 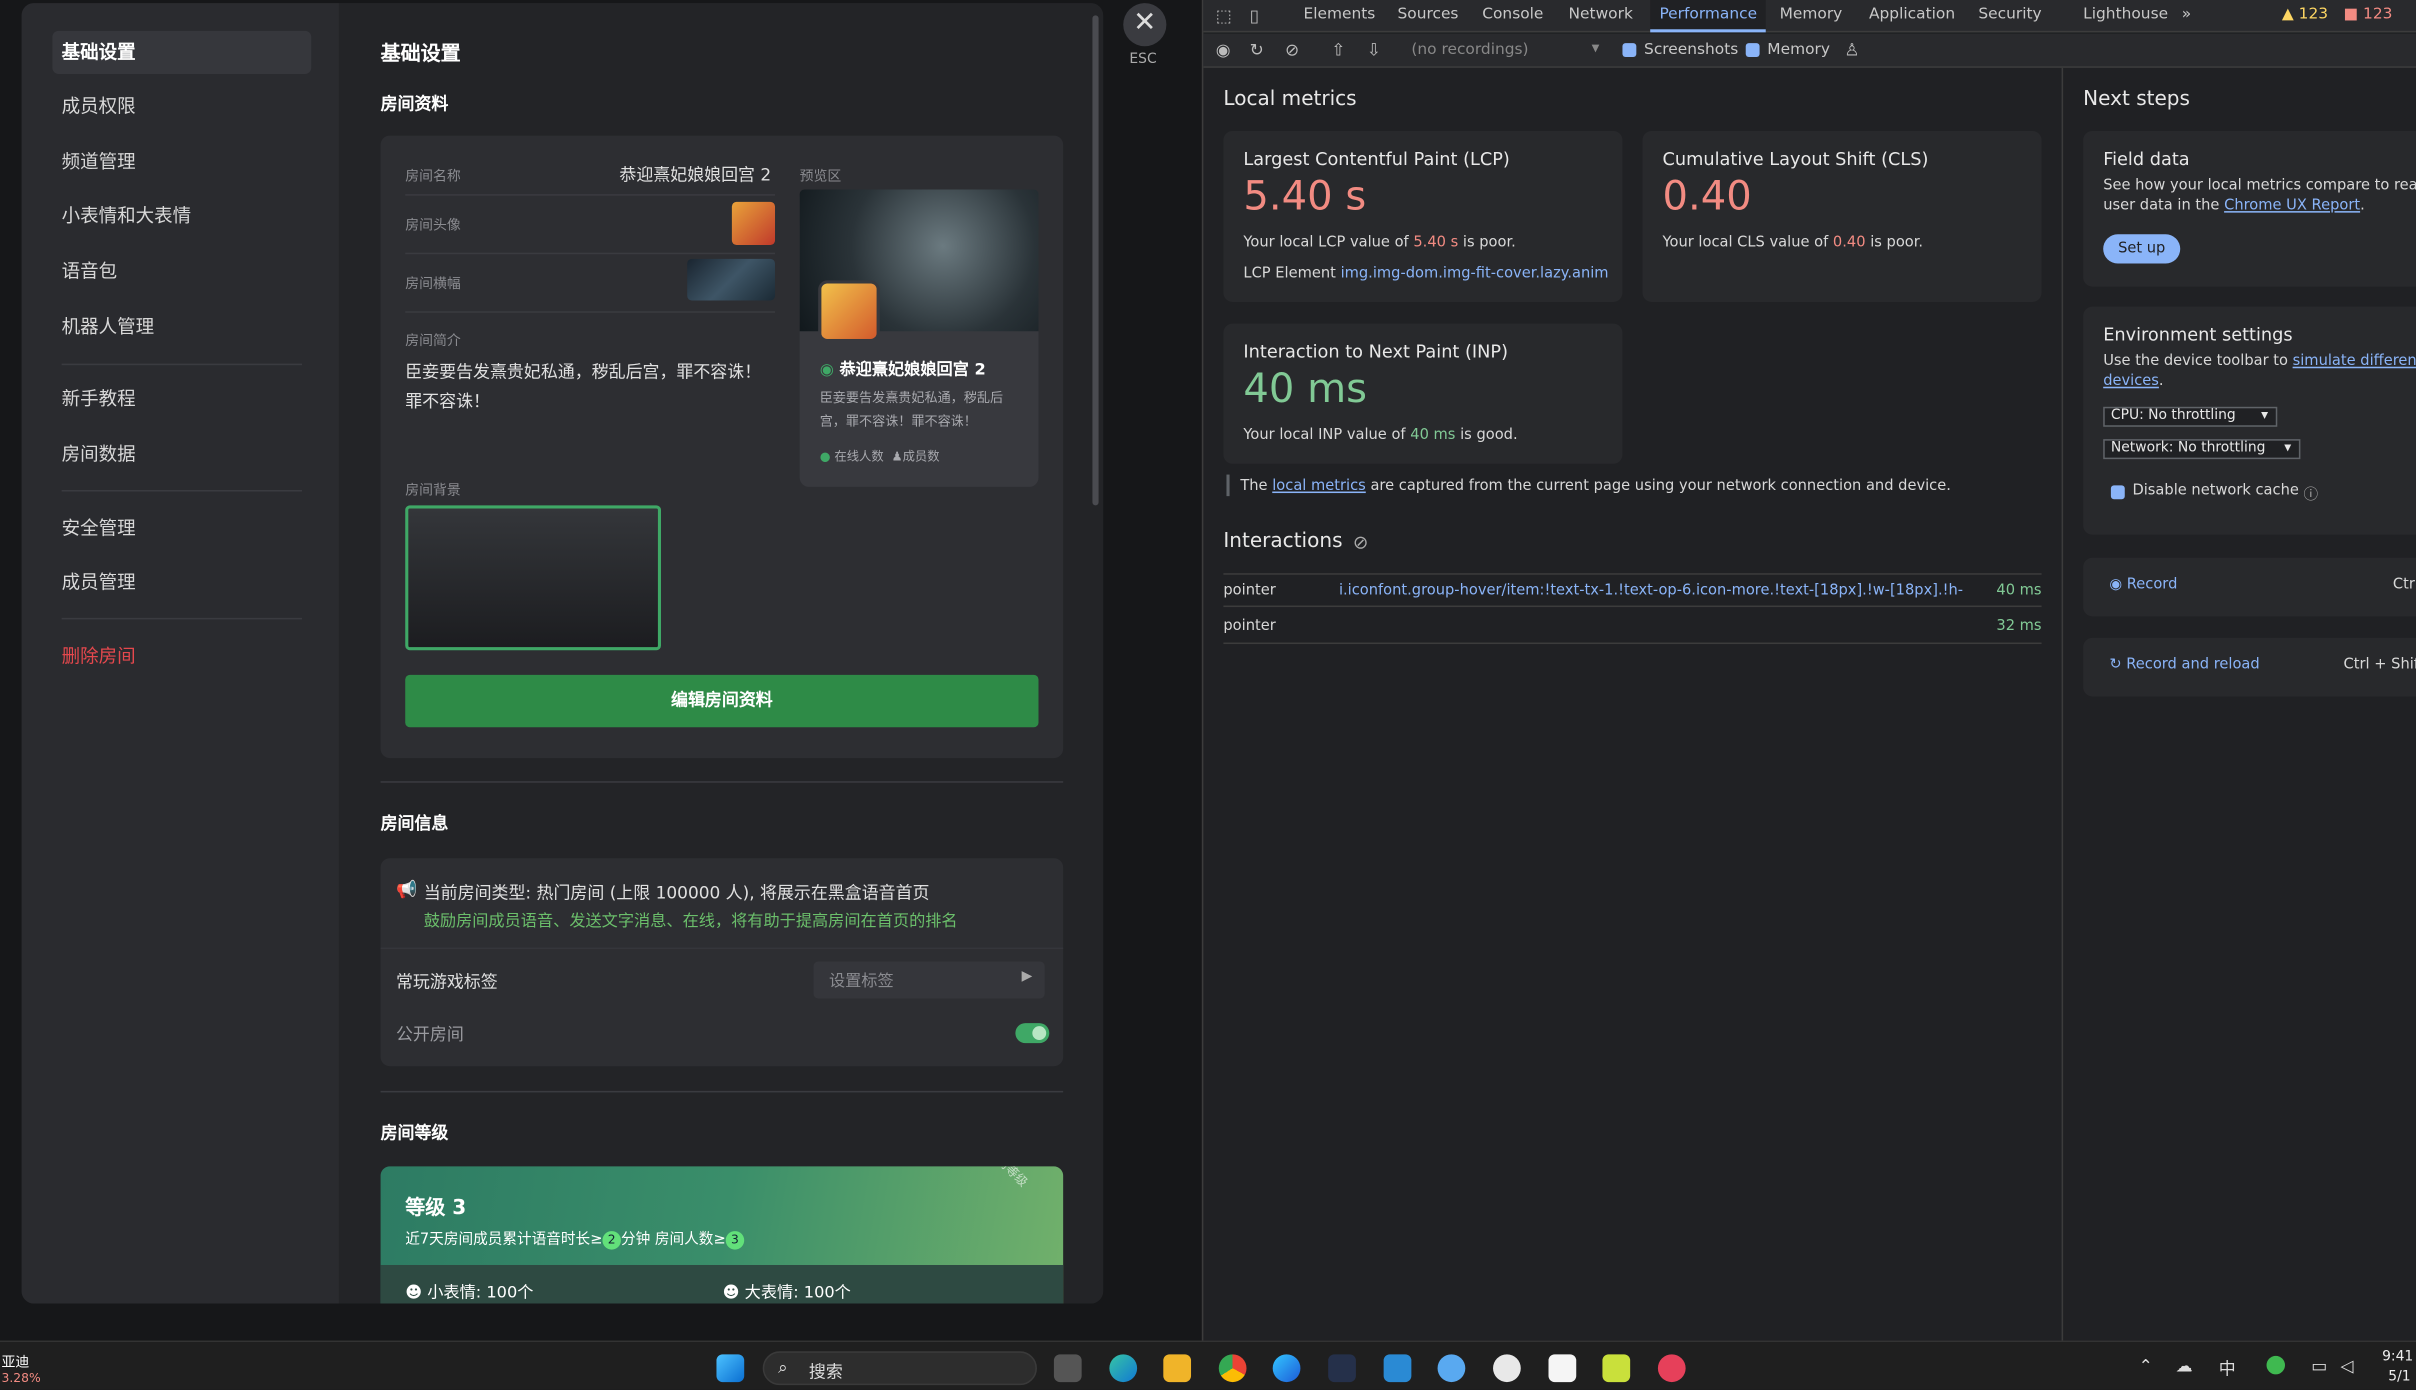 What do you see at coordinates (1361, 543) in the screenshot?
I see `clear-interactions-icon: ⊘` at bounding box center [1361, 543].